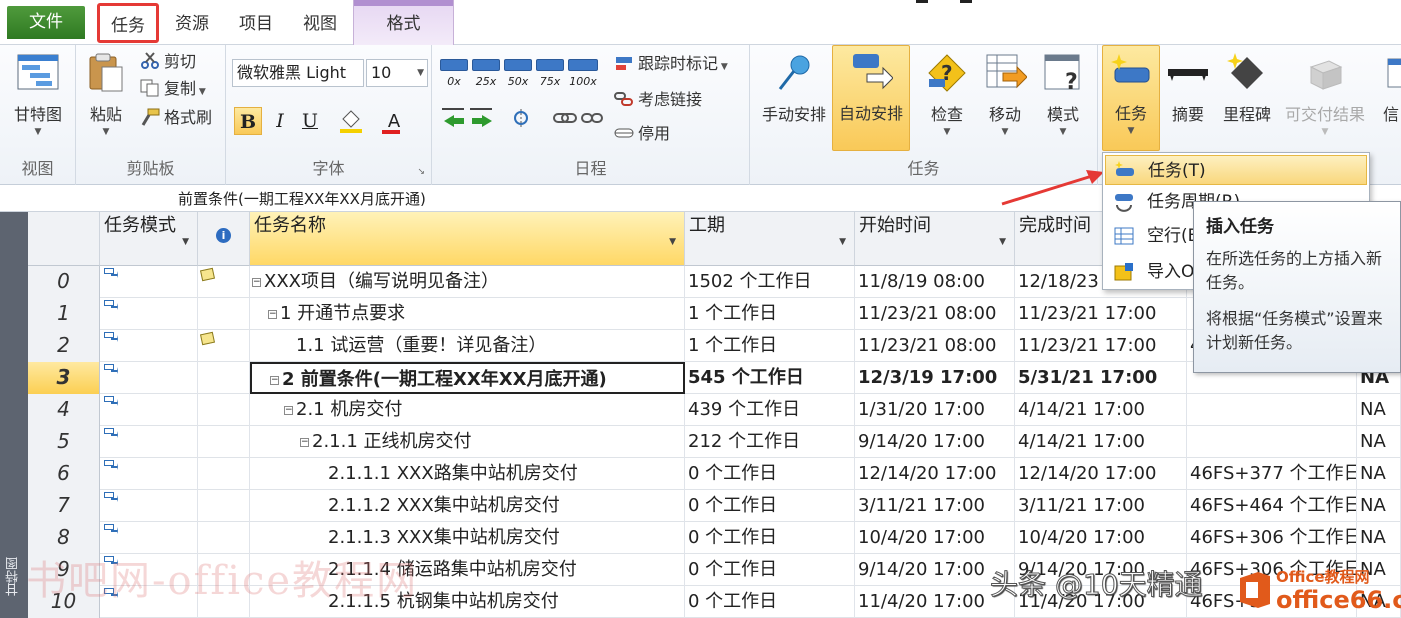 This screenshot has height=618, width=1401. I want to click on task-name-cell: 2.1.1.1 XXX路集中站机房交付, so click(467, 474).